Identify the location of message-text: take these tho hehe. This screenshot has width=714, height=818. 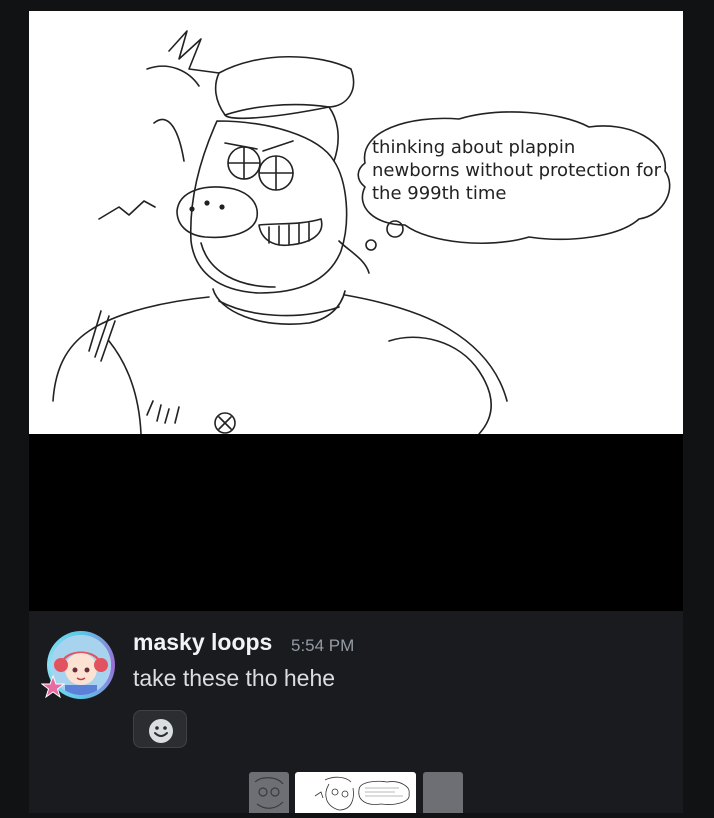
(234, 678).